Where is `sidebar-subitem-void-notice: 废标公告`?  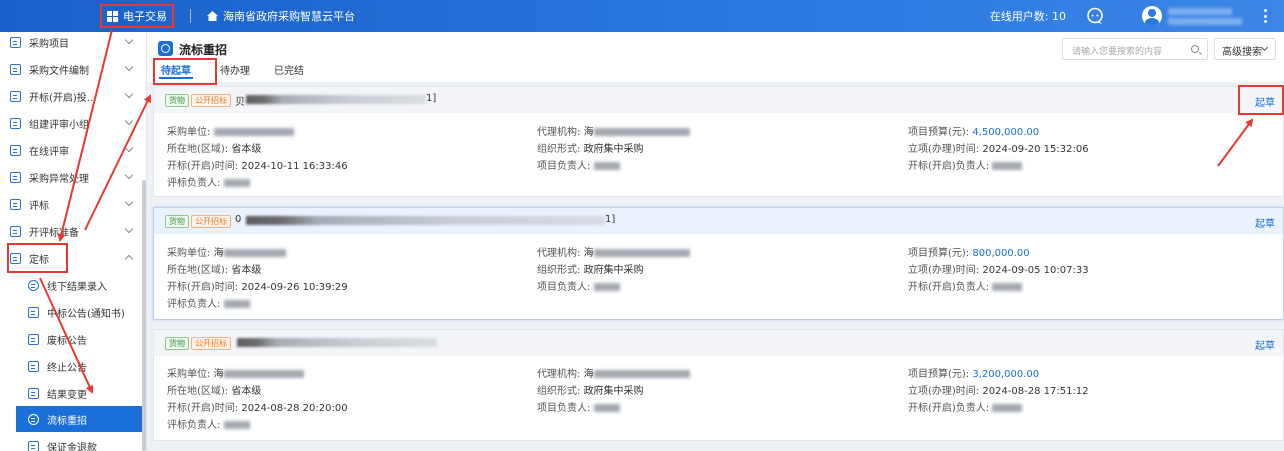 sidebar-subitem-void-notice: 废标公告 is located at coordinates (71, 339).